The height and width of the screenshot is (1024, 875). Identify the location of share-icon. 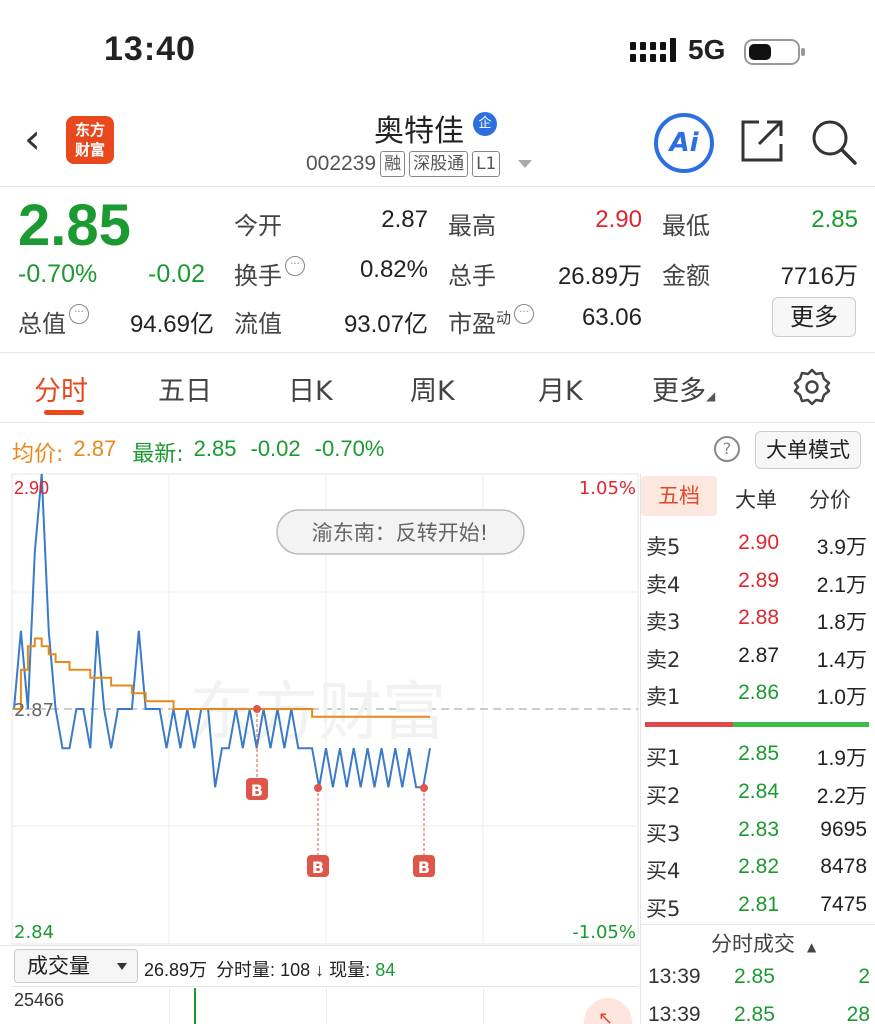
(762, 141).